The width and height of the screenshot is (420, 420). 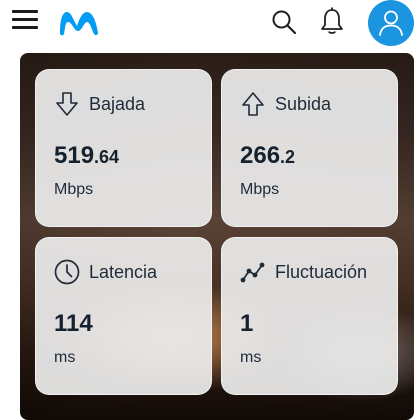 What do you see at coordinates (74, 189) in the screenshot?
I see `download-unit: Mbps` at bounding box center [74, 189].